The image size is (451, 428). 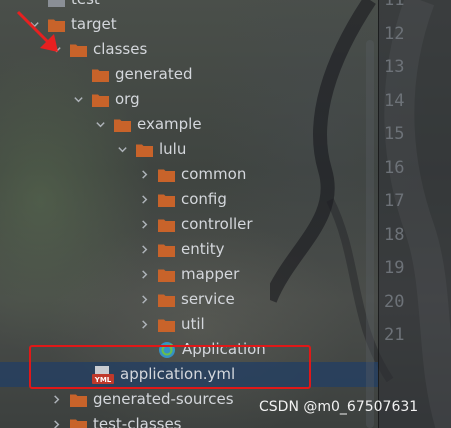 What do you see at coordinates (214, 174) in the screenshot?
I see `tree-item-label: common` at bounding box center [214, 174].